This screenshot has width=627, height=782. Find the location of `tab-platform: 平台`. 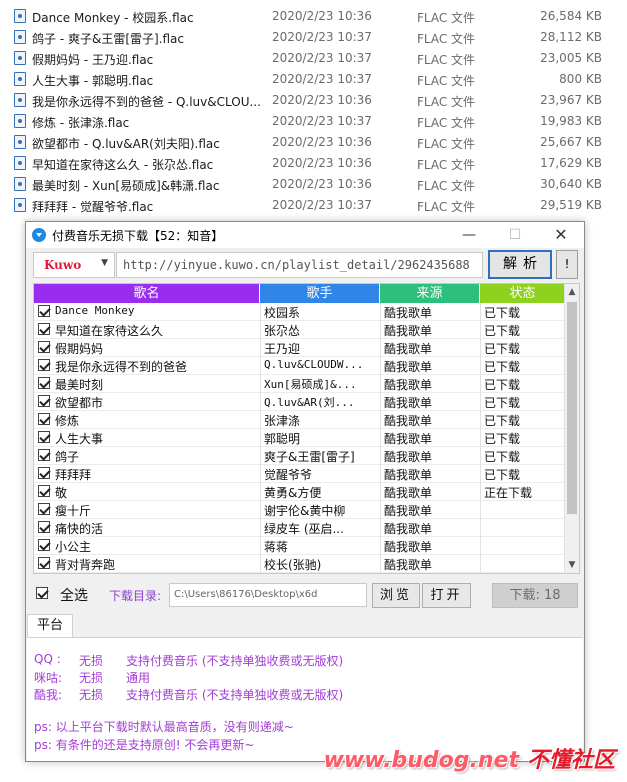

tab-platform: 平台 is located at coordinates (50, 626).